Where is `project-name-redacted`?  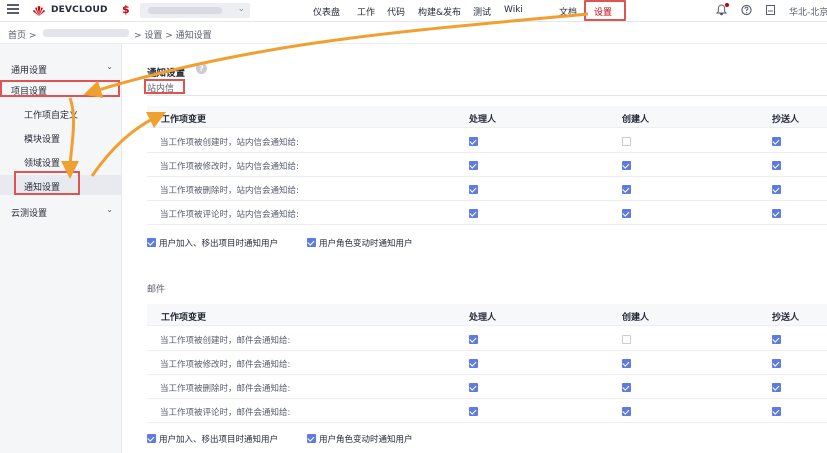 project-name-redacted is located at coordinates (185, 10).